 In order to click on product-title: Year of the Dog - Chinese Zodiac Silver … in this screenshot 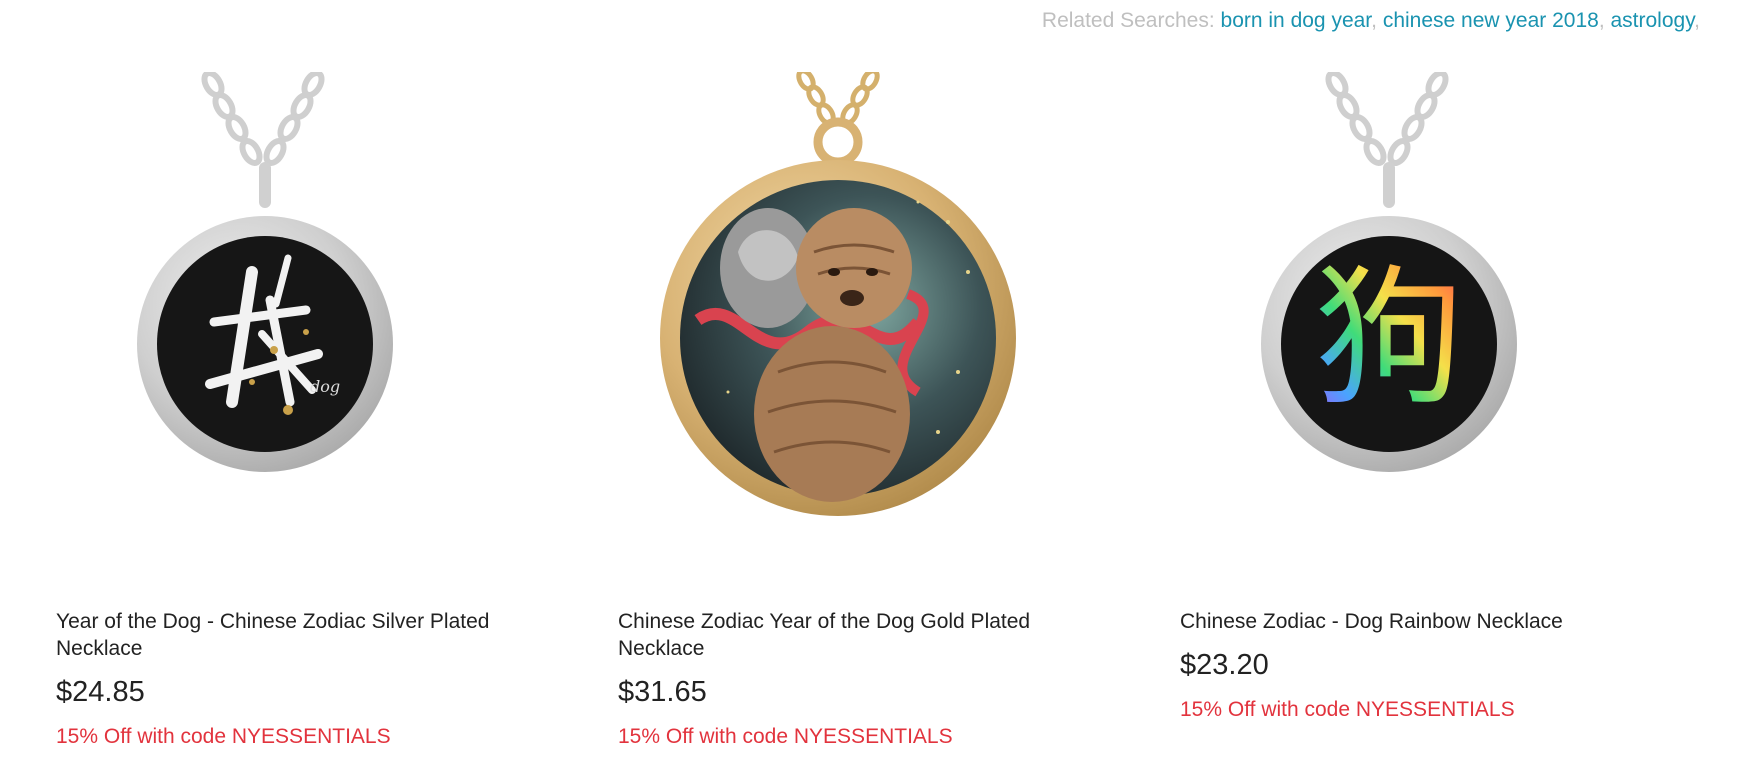, I will do `click(306, 635)`.